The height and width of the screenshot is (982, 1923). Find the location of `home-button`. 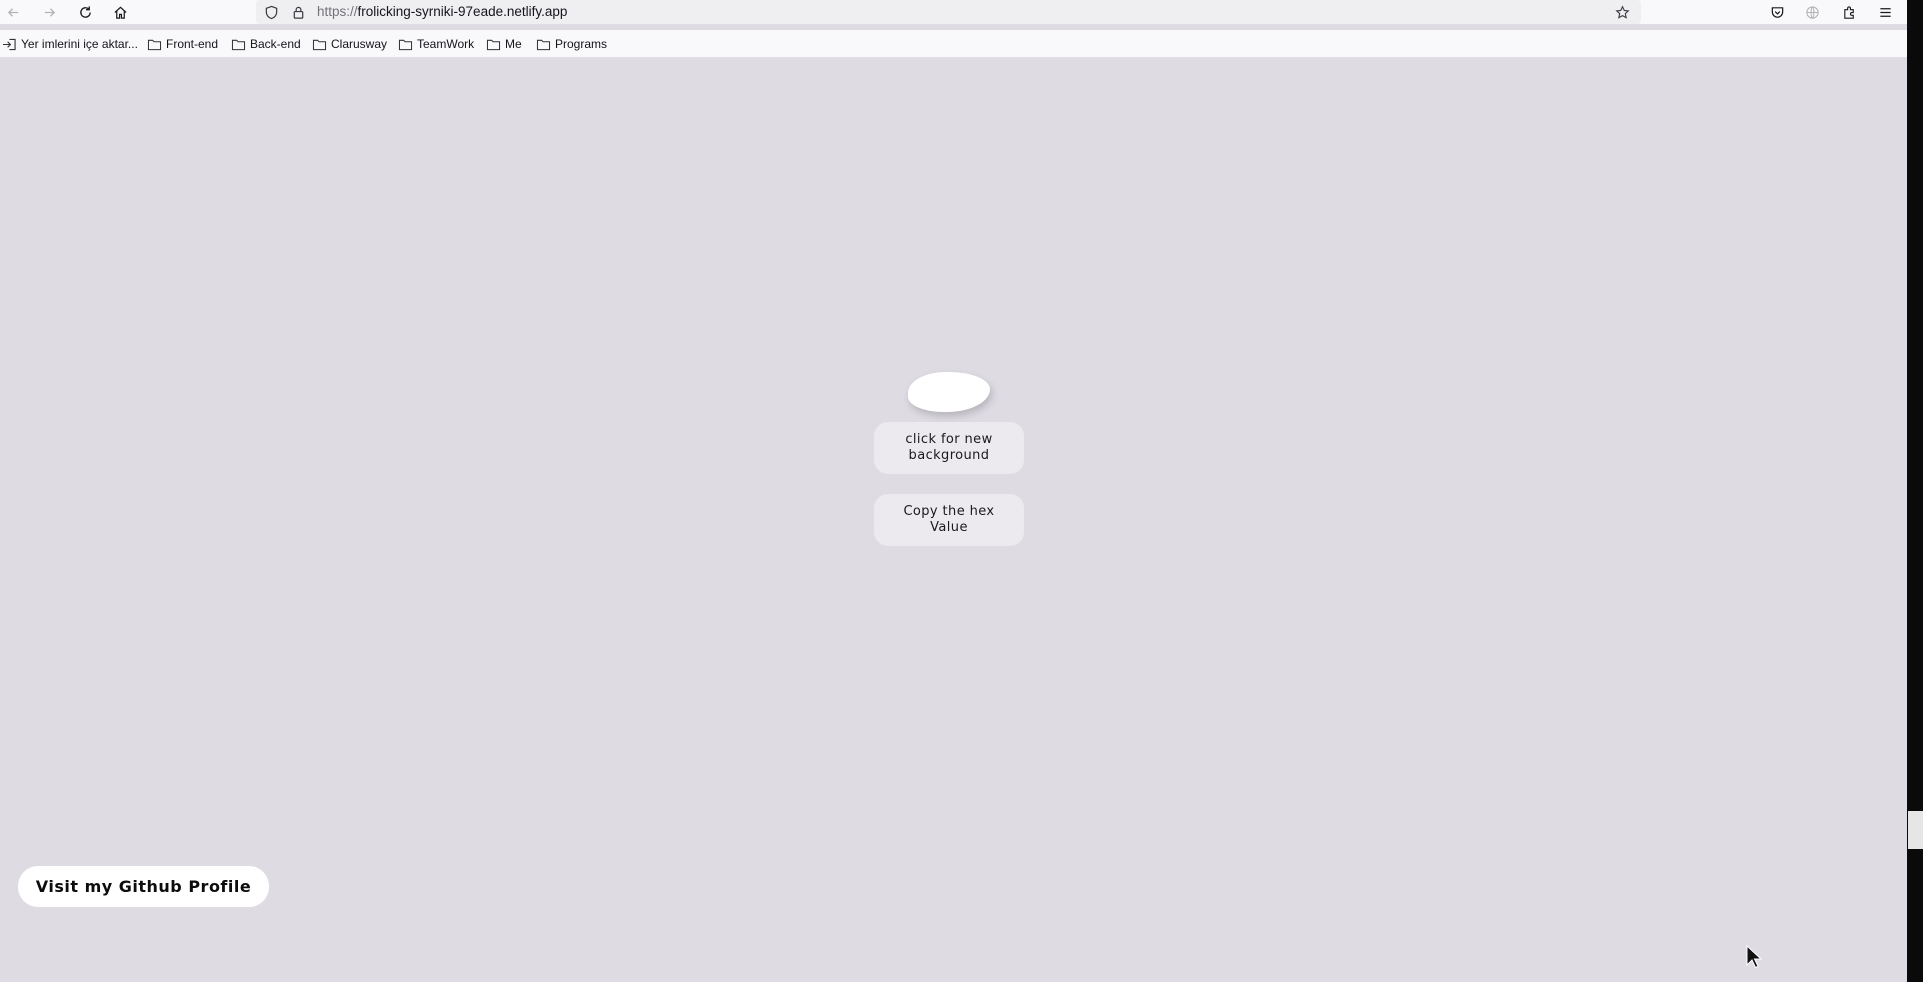

home-button is located at coordinates (120, 12).